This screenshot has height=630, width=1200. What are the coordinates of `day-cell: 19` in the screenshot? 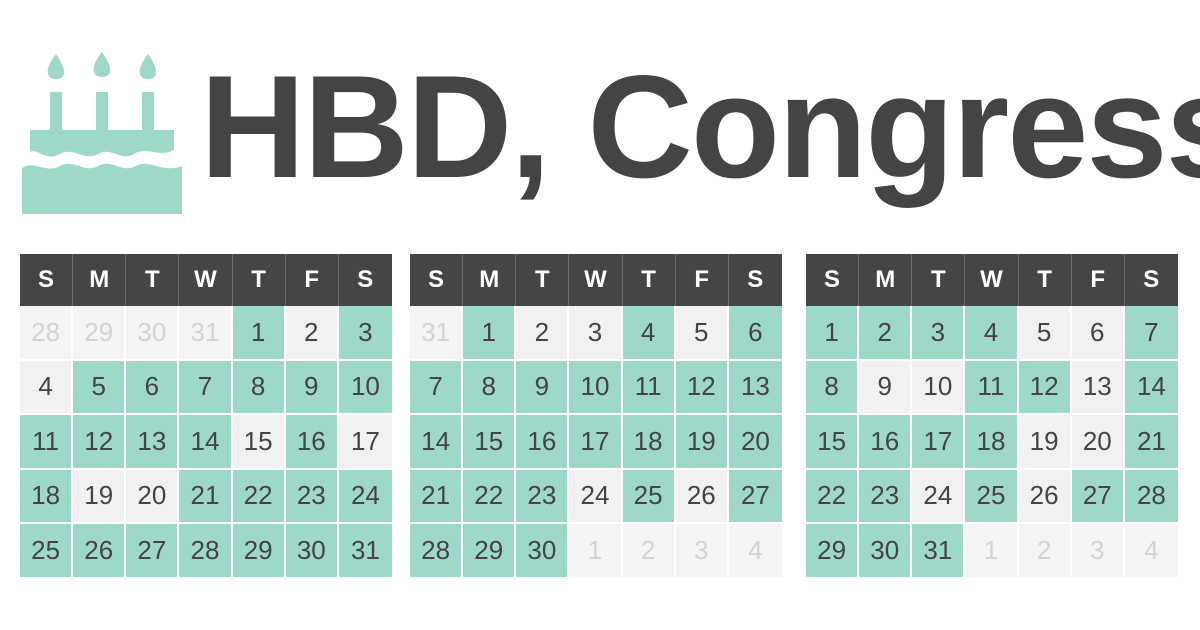 It's located at (100, 496).